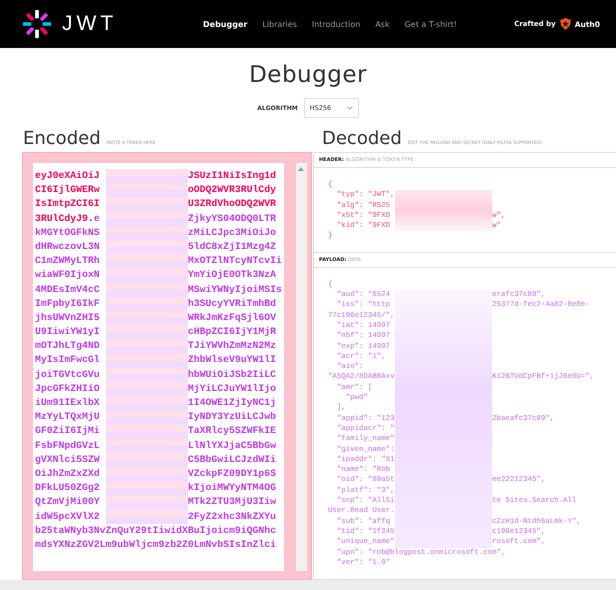 This screenshot has height=590, width=616. Describe the element at coordinates (430, 24) in the screenshot. I see `nav-link: Get a T-shirt!` at that location.